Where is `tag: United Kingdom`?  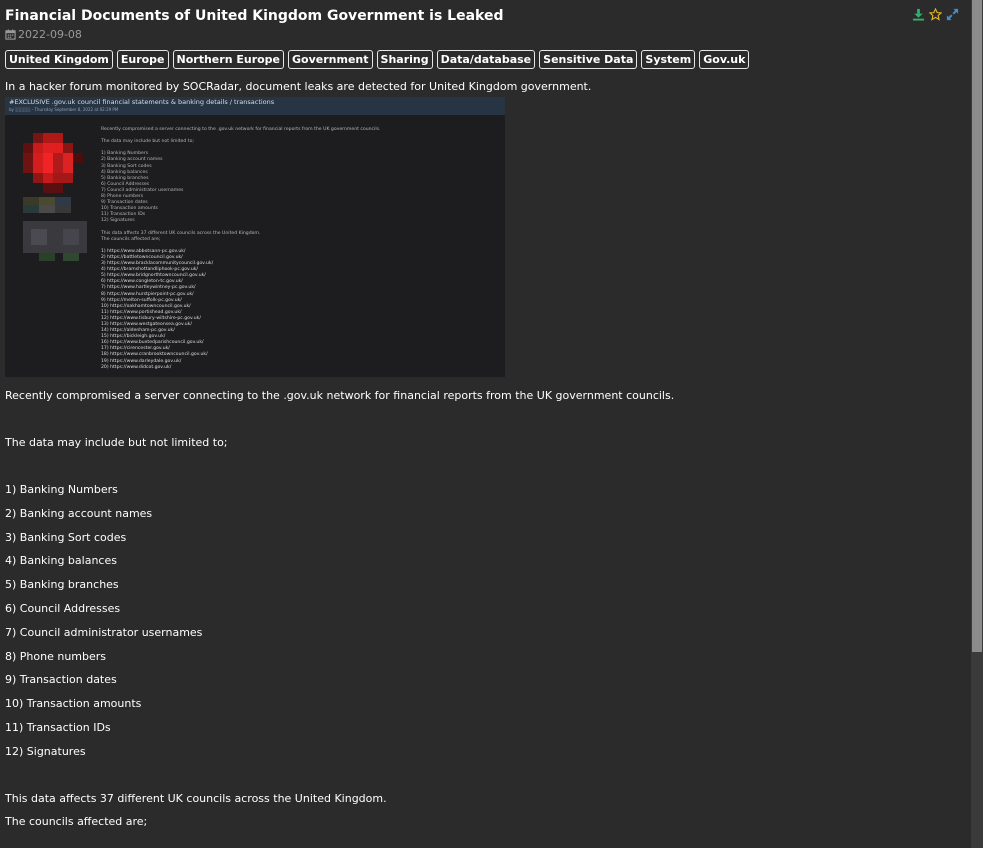 tag: United Kingdom is located at coordinates (59, 59).